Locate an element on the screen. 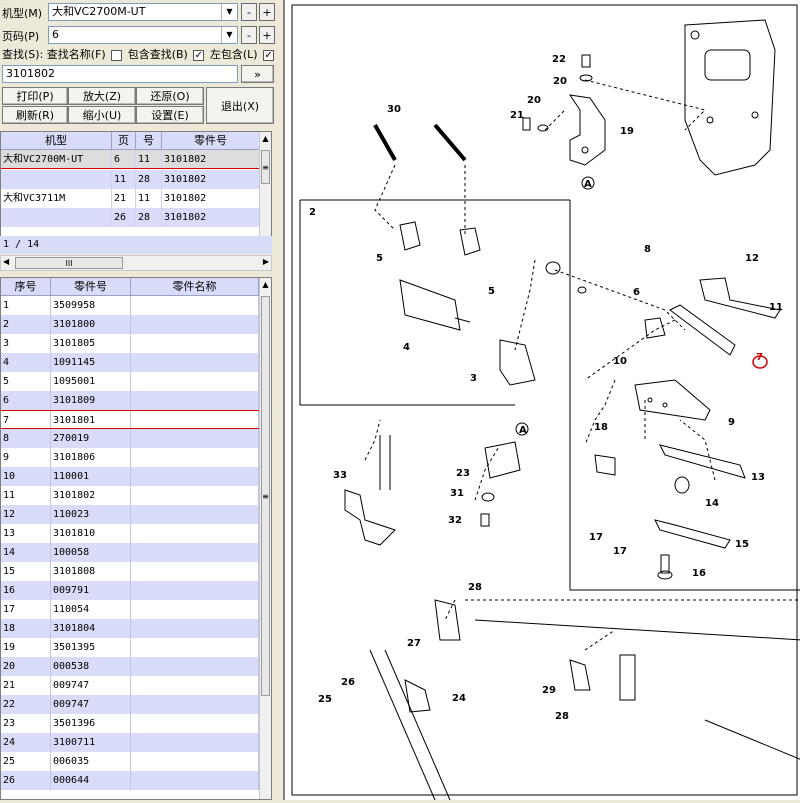  callout: 14 is located at coordinates (712, 503).